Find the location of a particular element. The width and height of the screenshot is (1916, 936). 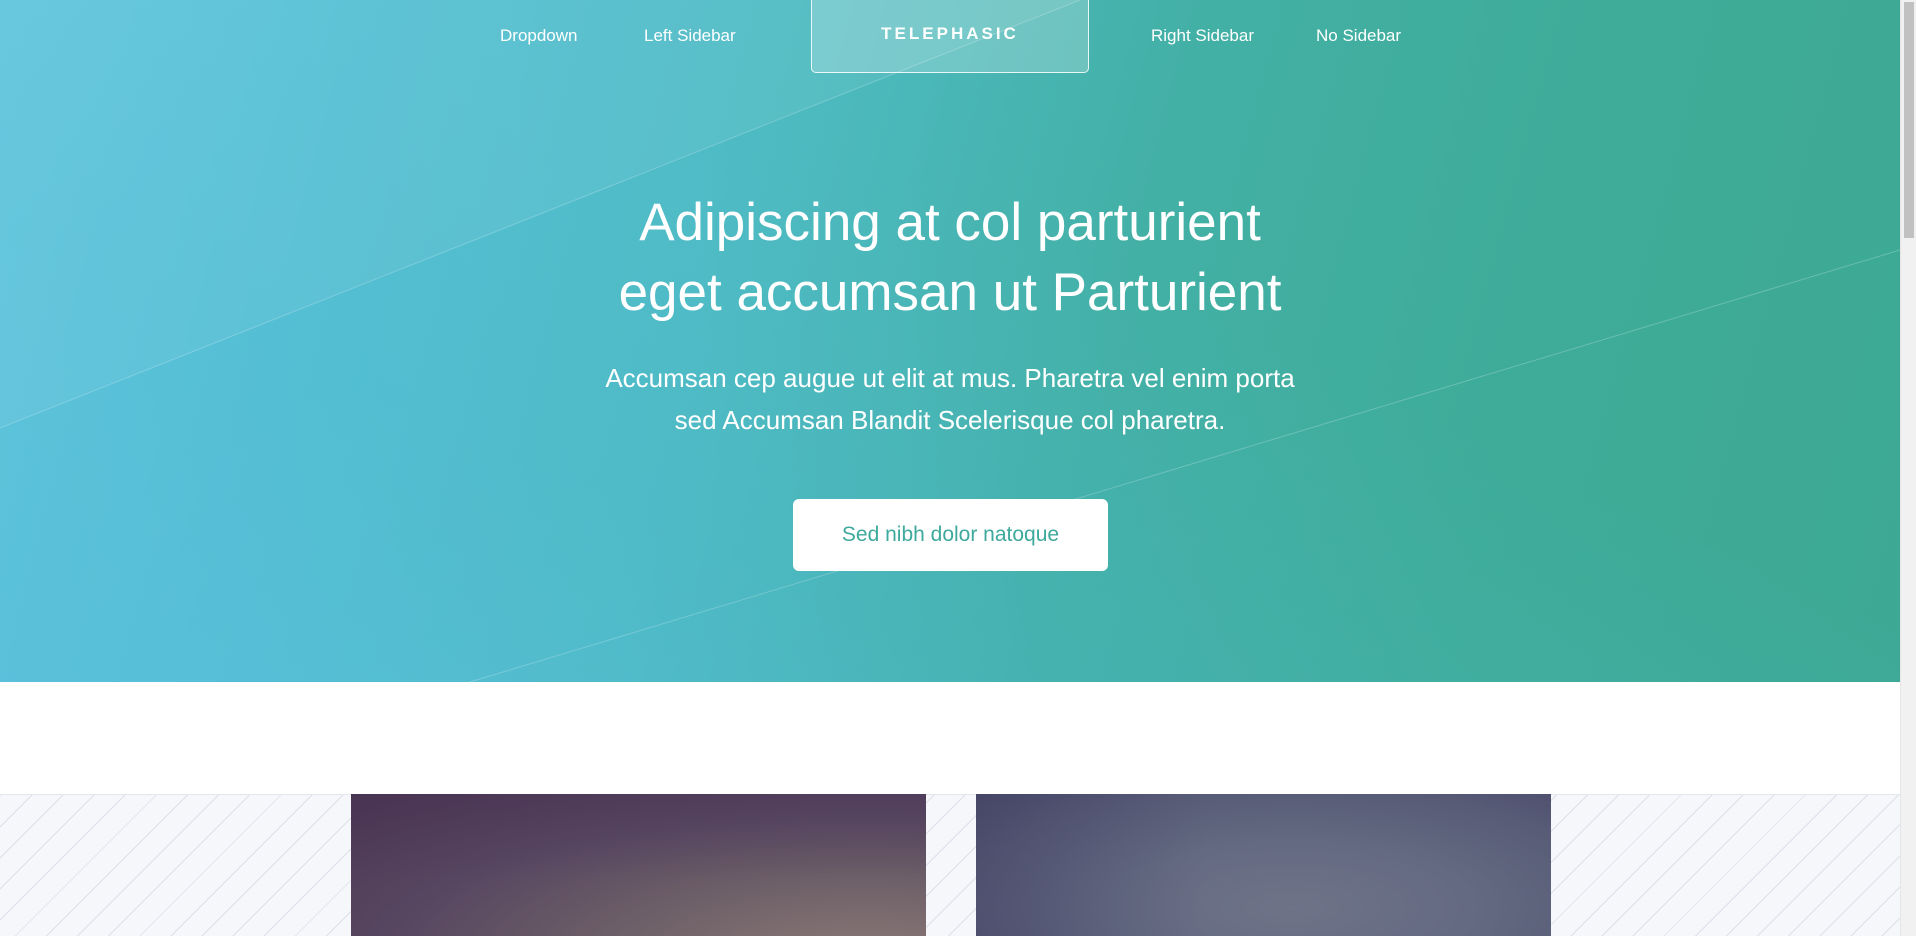

scrollbar-thumb is located at coordinates (1909, 120).